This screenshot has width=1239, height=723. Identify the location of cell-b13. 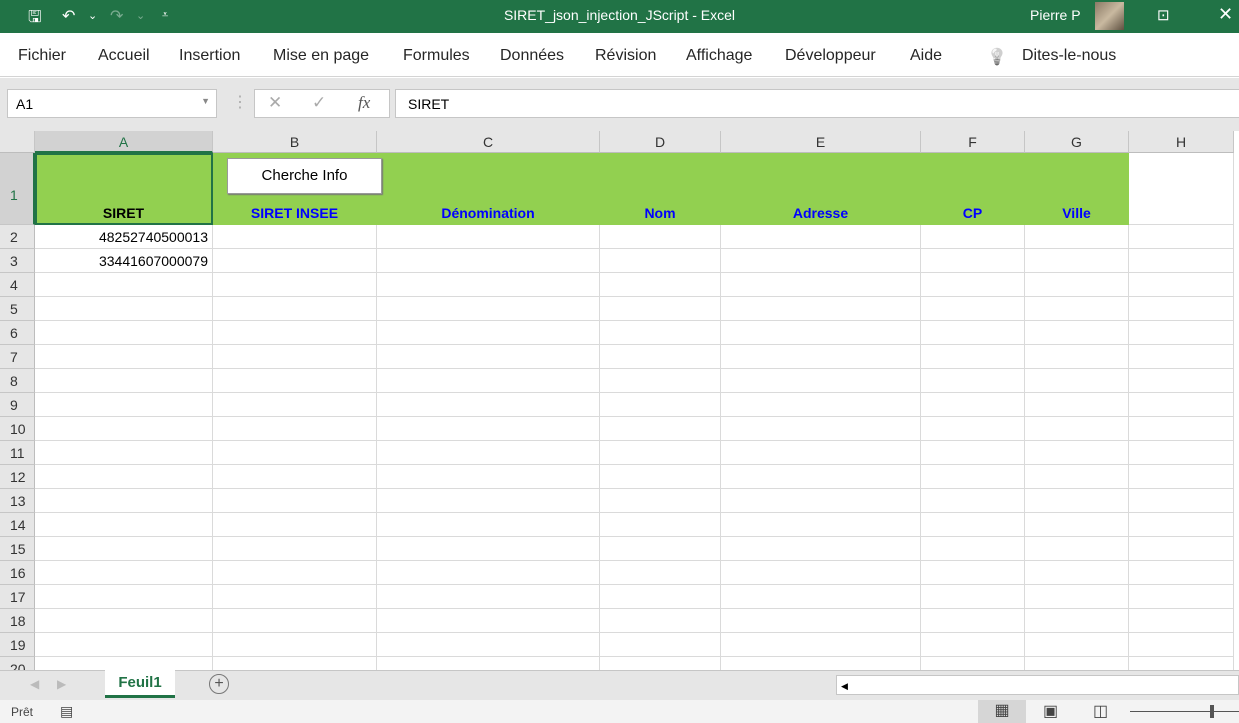
(295, 501).